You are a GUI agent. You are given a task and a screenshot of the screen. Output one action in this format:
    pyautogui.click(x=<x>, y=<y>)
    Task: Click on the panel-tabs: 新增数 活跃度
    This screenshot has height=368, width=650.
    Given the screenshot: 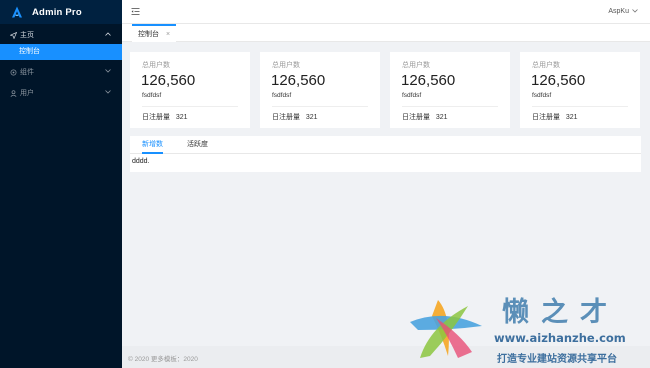 What is the action you would take?
    pyautogui.click(x=385, y=145)
    